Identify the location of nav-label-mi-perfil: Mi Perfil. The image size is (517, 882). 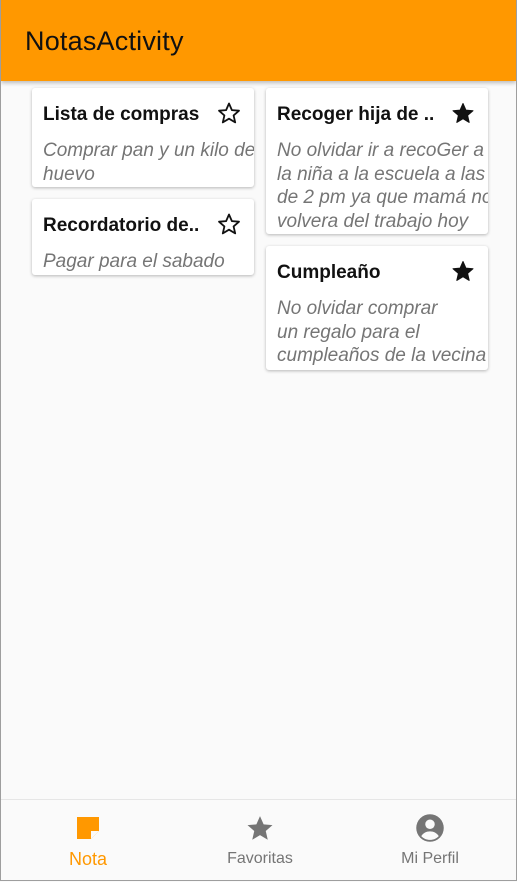
(430, 858).